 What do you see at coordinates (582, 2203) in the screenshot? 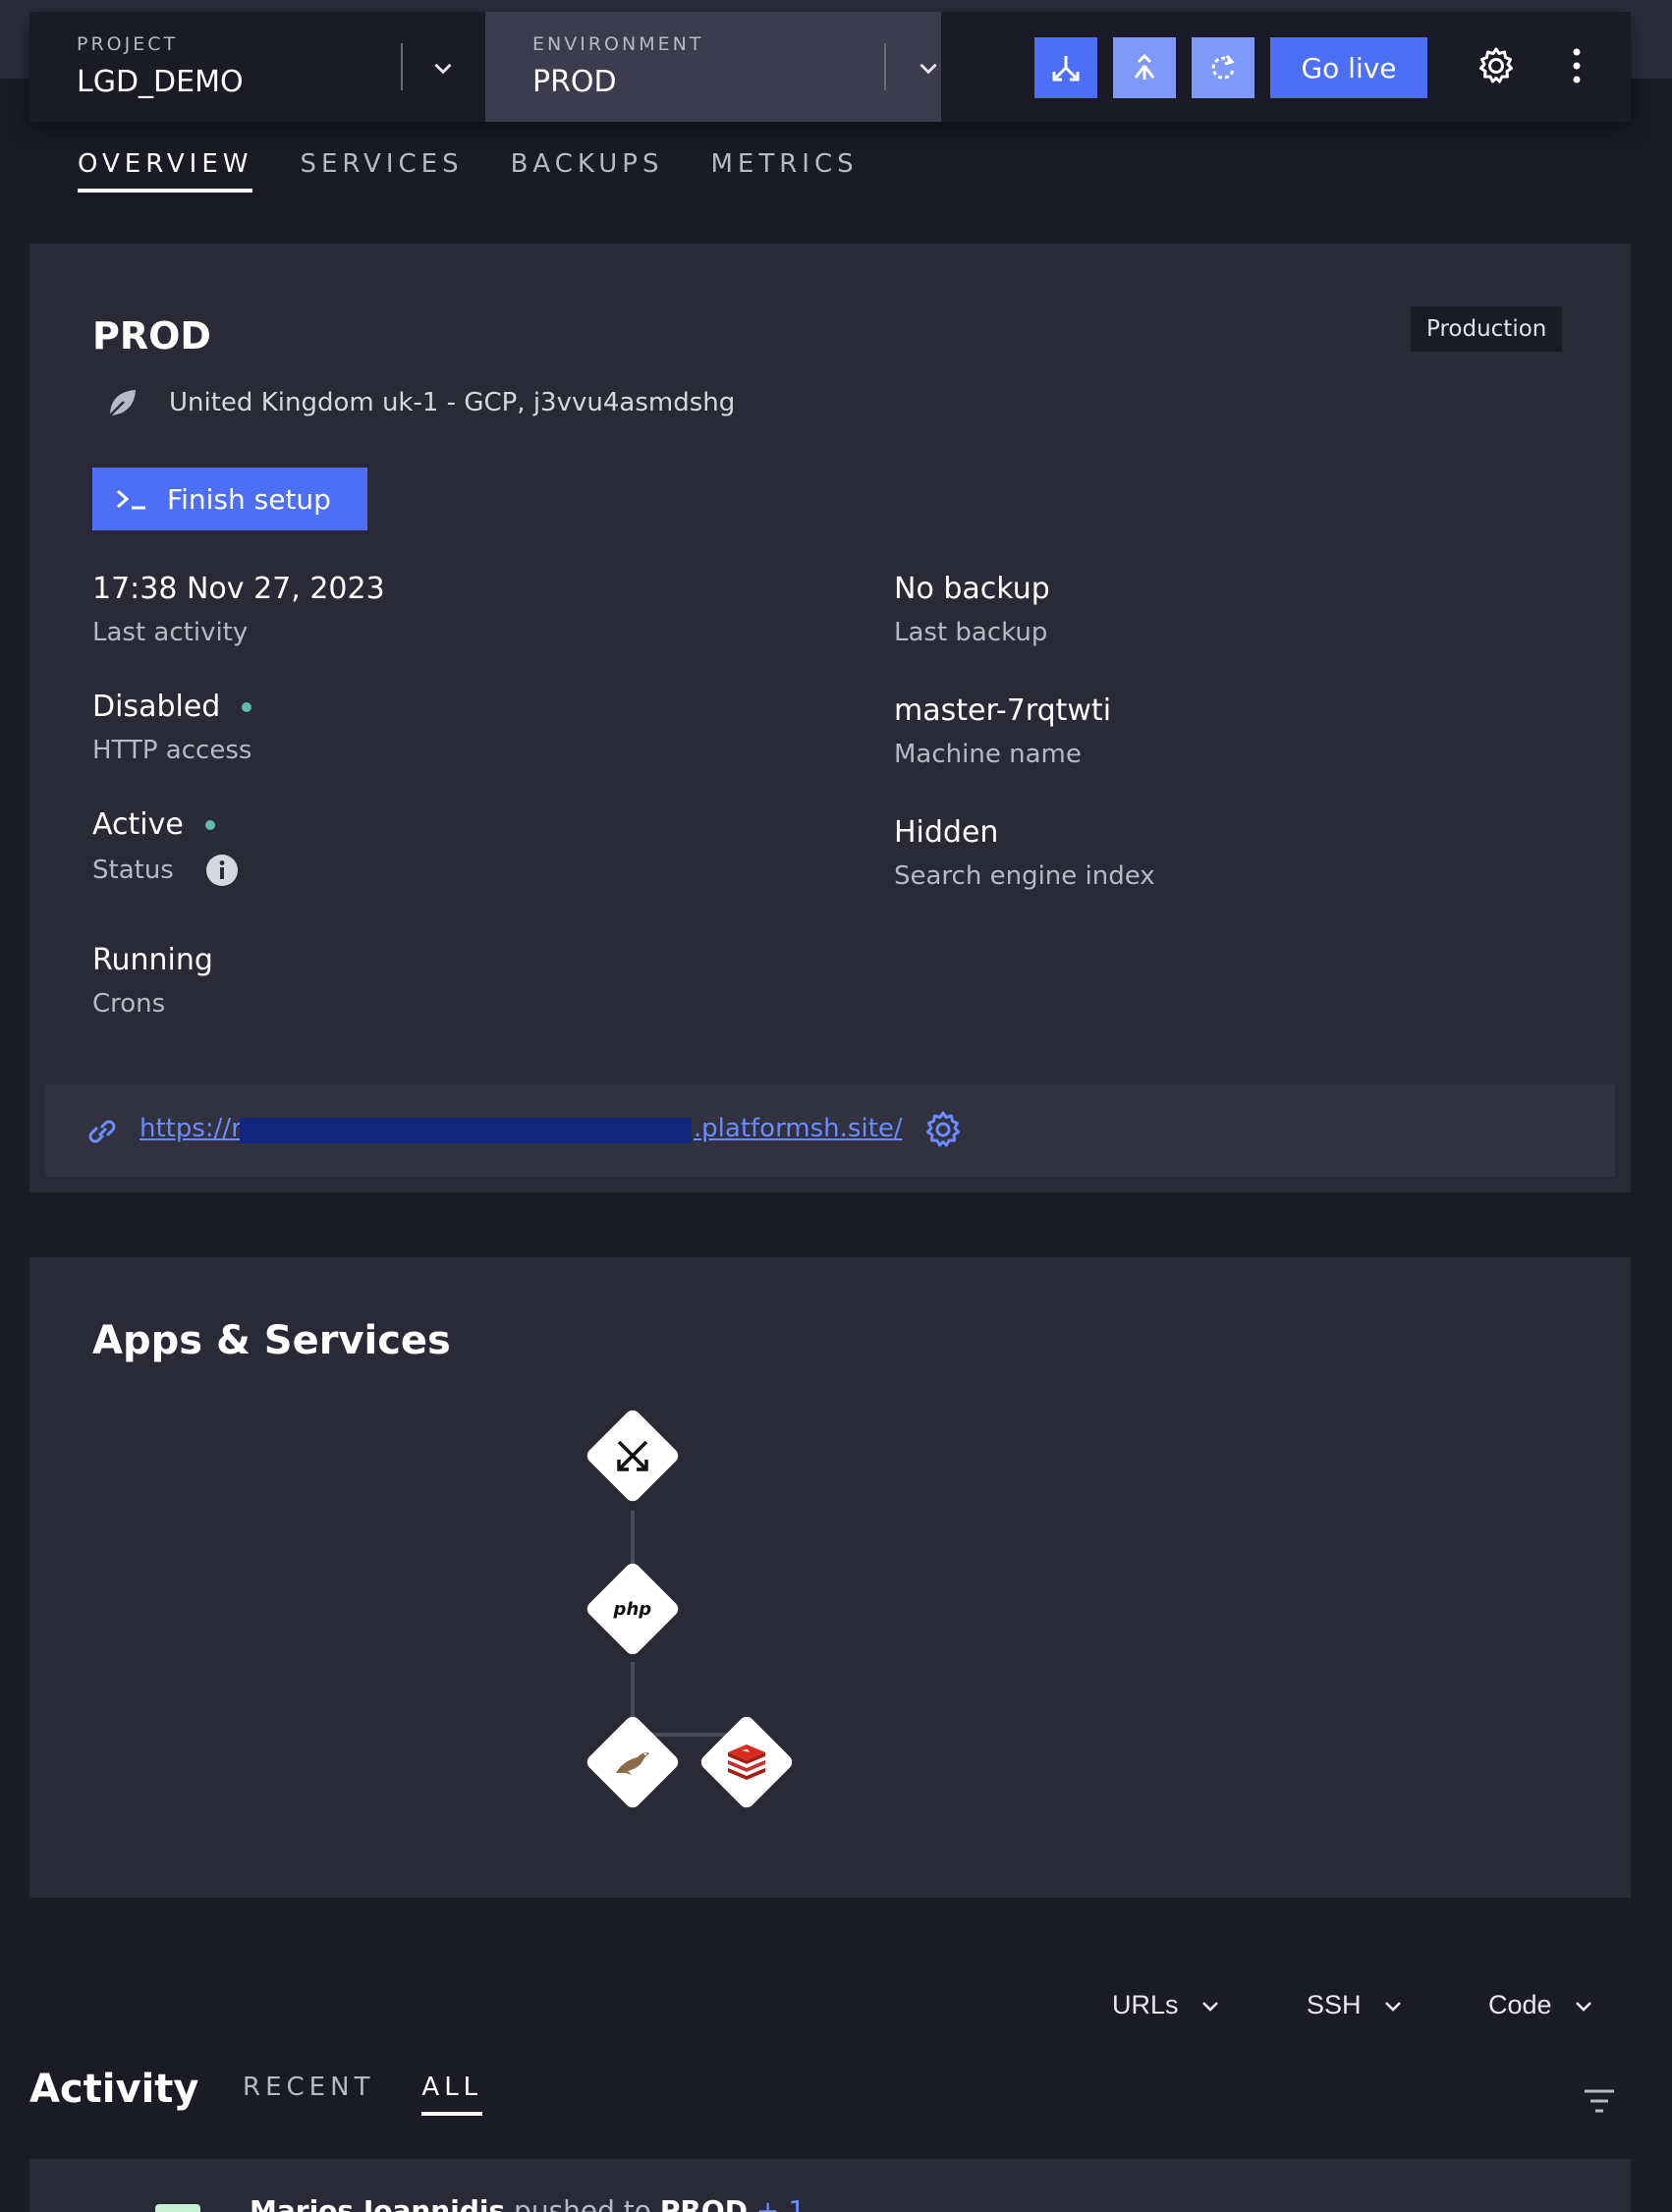
I see `activity-action: pushed to` at bounding box center [582, 2203].